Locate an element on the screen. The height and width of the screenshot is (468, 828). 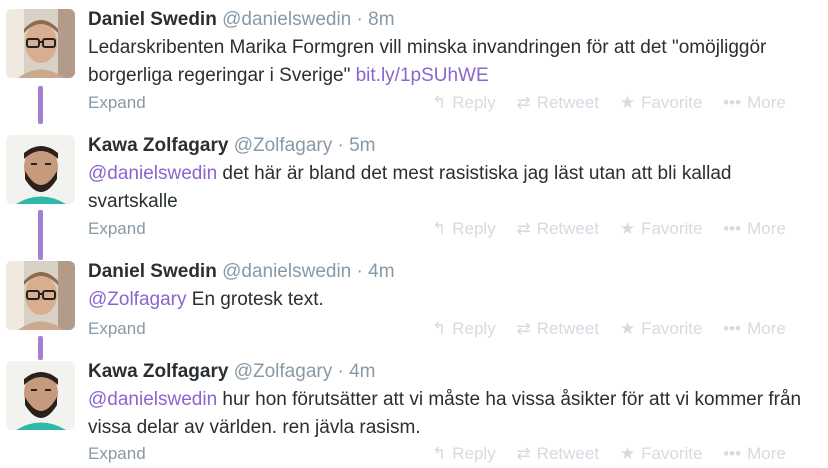
tweet-text-part: En grotesk text. is located at coordinates (255, 299).